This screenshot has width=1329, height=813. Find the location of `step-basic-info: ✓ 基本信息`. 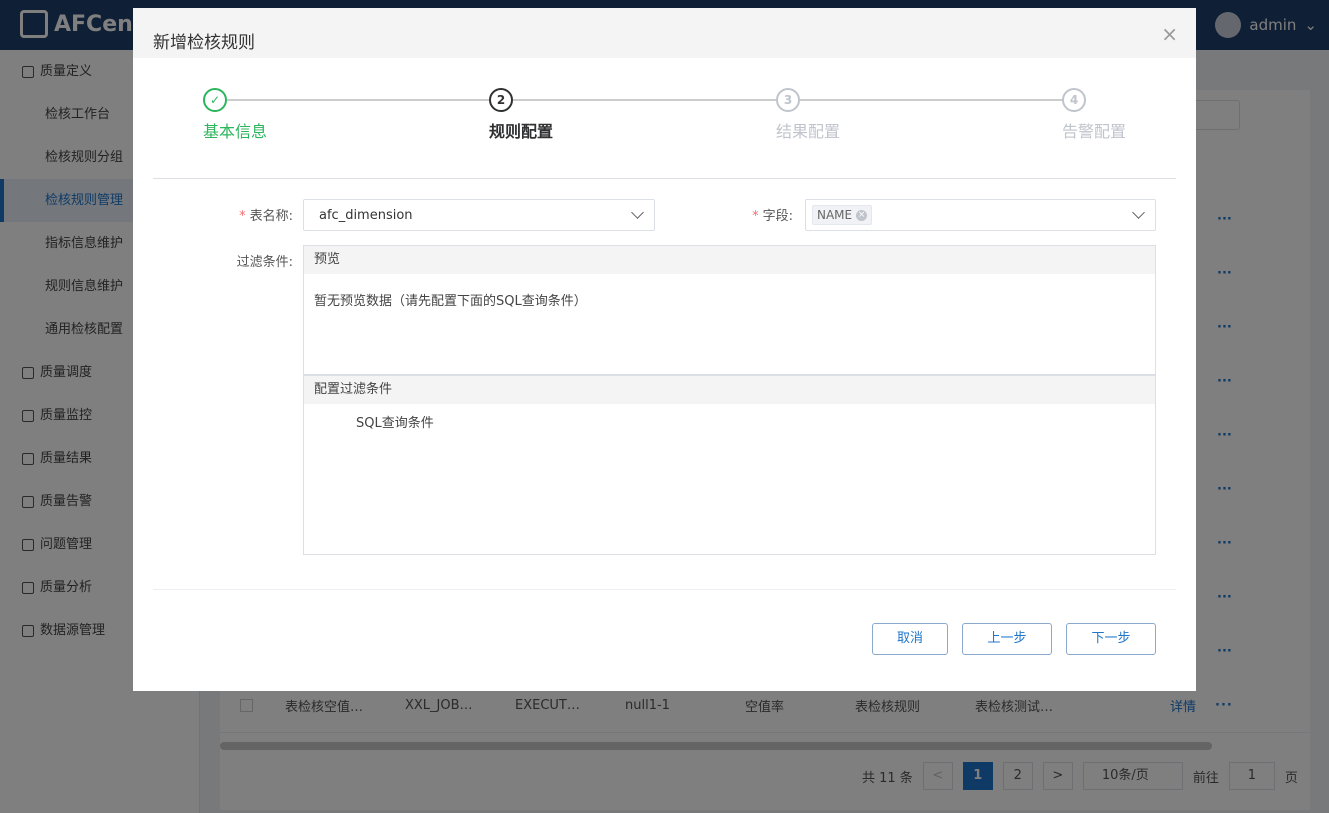

step-basic-info: ✓ 基本信息 is located at coordinates (235, 115).